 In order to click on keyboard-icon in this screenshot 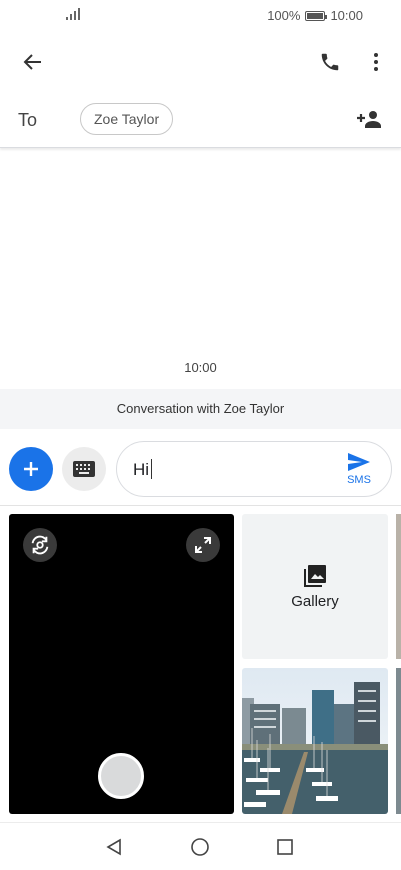, I will do `click(84, 469)`.